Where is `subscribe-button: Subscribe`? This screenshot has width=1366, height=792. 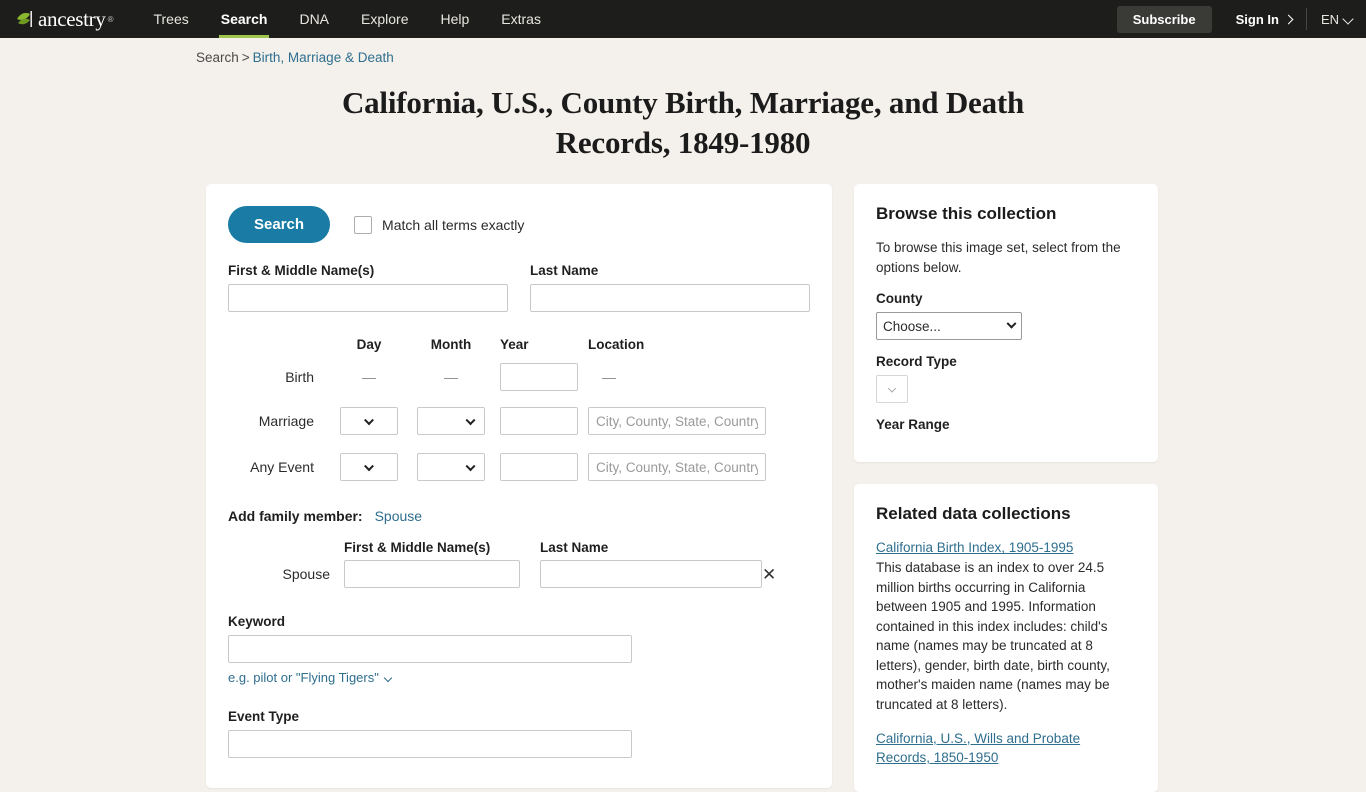 subscribe-button: Subscribe is located at coordinates (1164, 19).